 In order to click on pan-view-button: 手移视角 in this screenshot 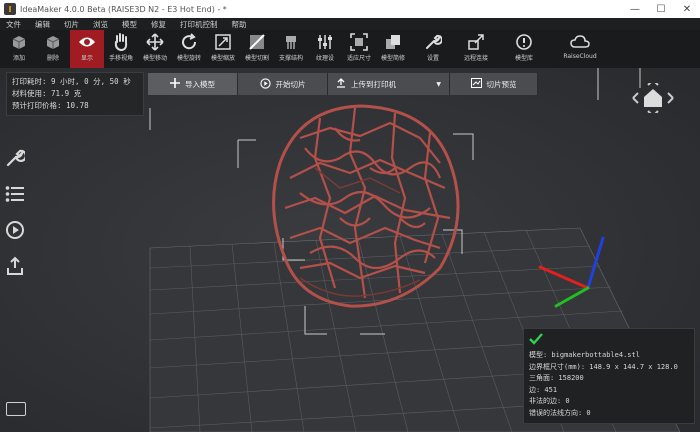, I will do `click(121, 49)`.